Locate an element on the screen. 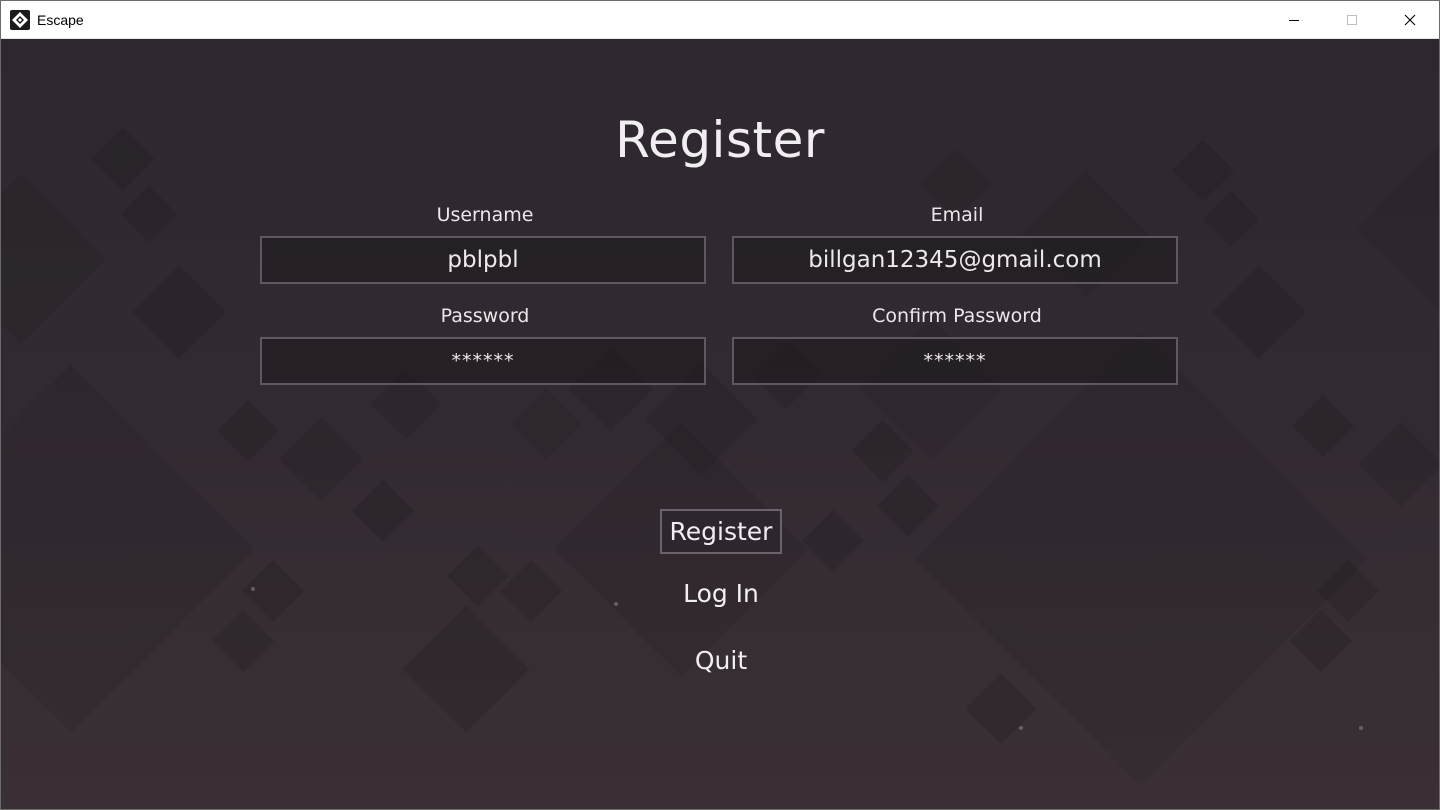  quit-button: Quit is located at coordinates (721, 660).